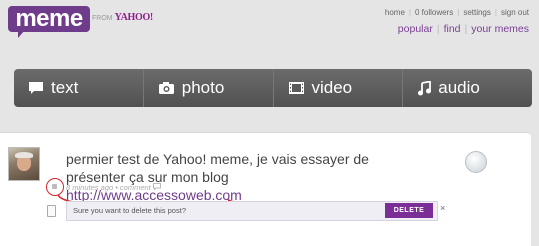 Image resolution: width=539 pixels, height=246 pixels. What do you see at coordinates (36, 88) in the screenshot?
I see `speech-bubble-icon` at bounding box center [36, 88].